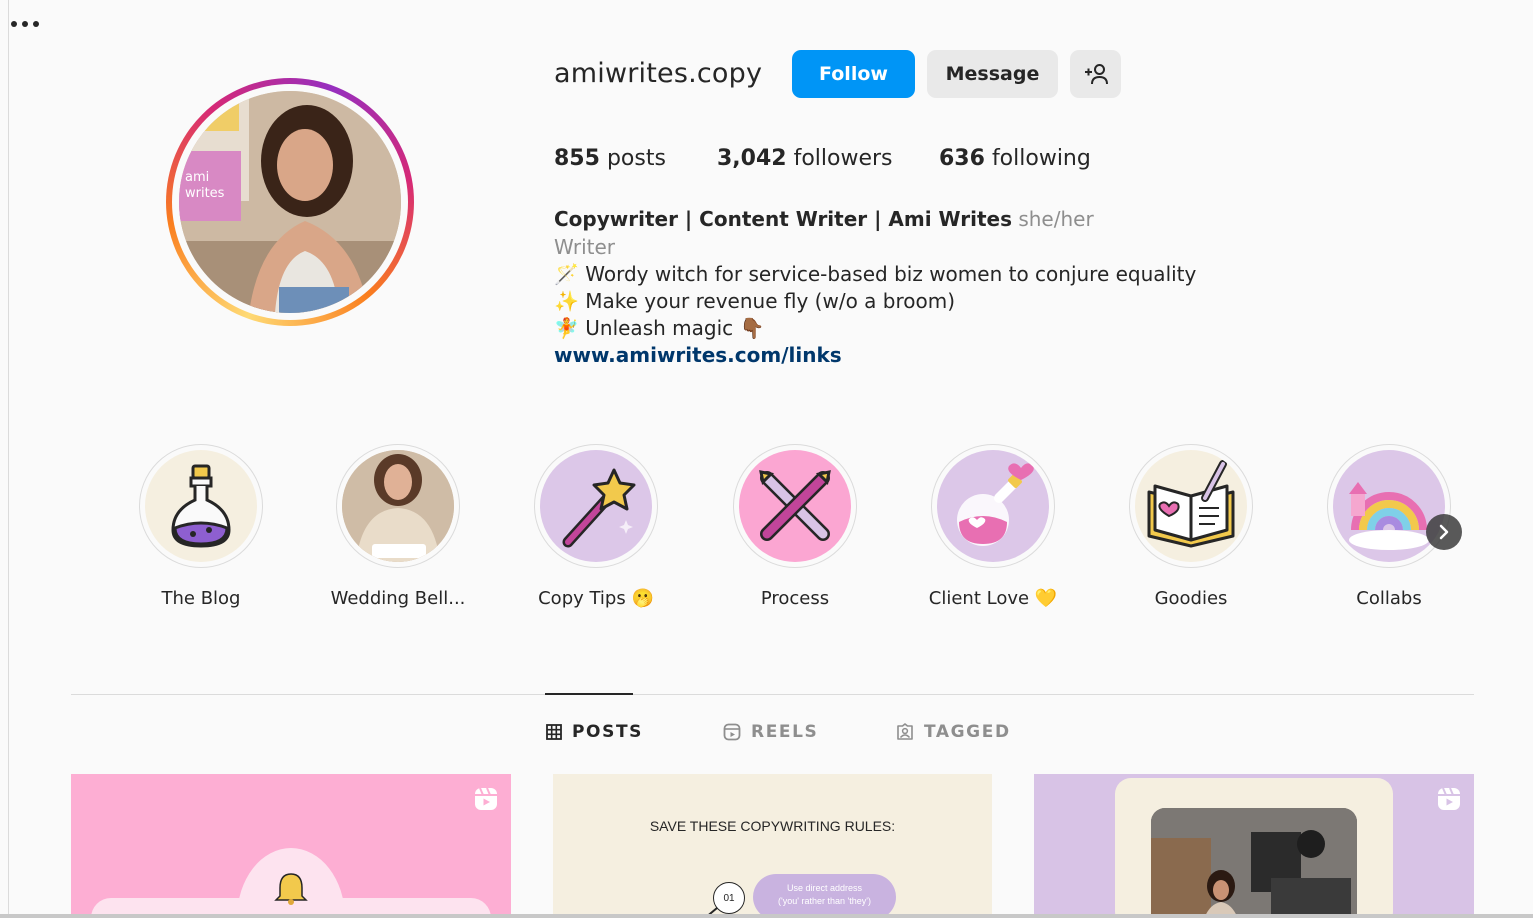 This screenshot has height=918, width=1533. Describe the element at coordinates (843, 158) in the screenshot. I see `followers-label: followers` at that location.